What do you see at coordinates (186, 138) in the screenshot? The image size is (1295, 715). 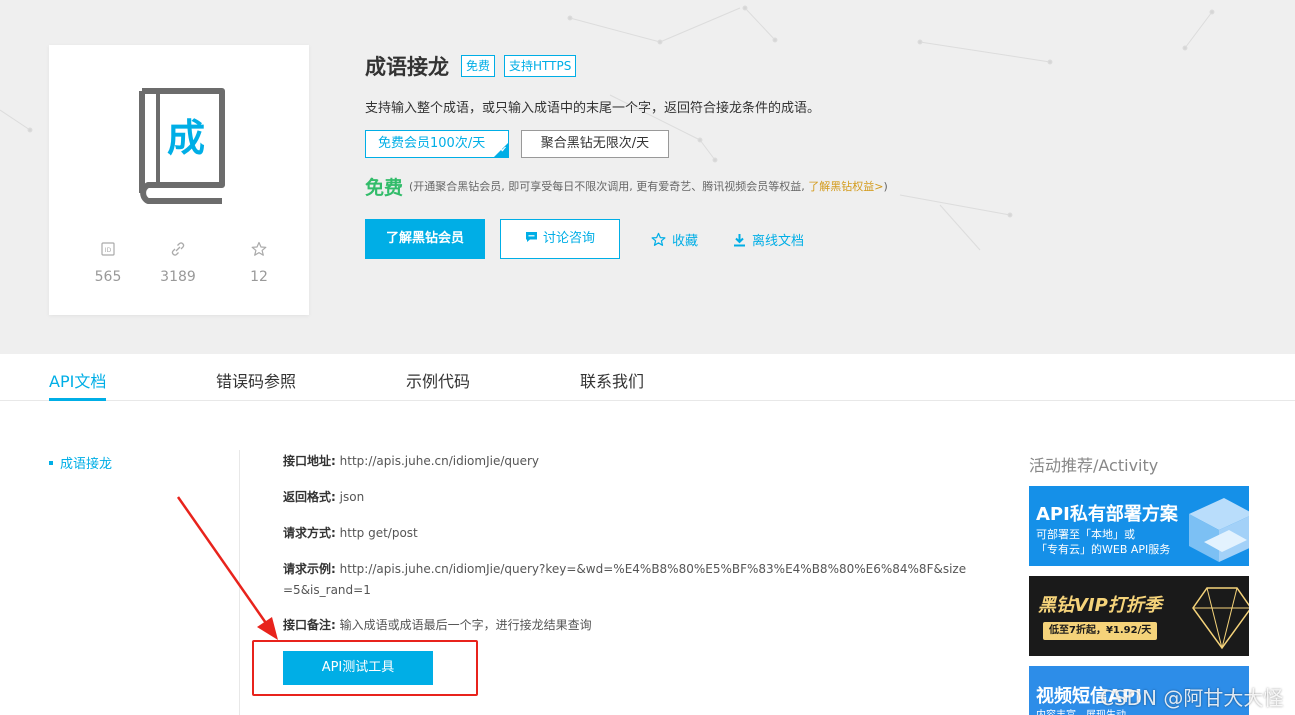 I see `logo-character: 成` at bounding box center [186, 138].